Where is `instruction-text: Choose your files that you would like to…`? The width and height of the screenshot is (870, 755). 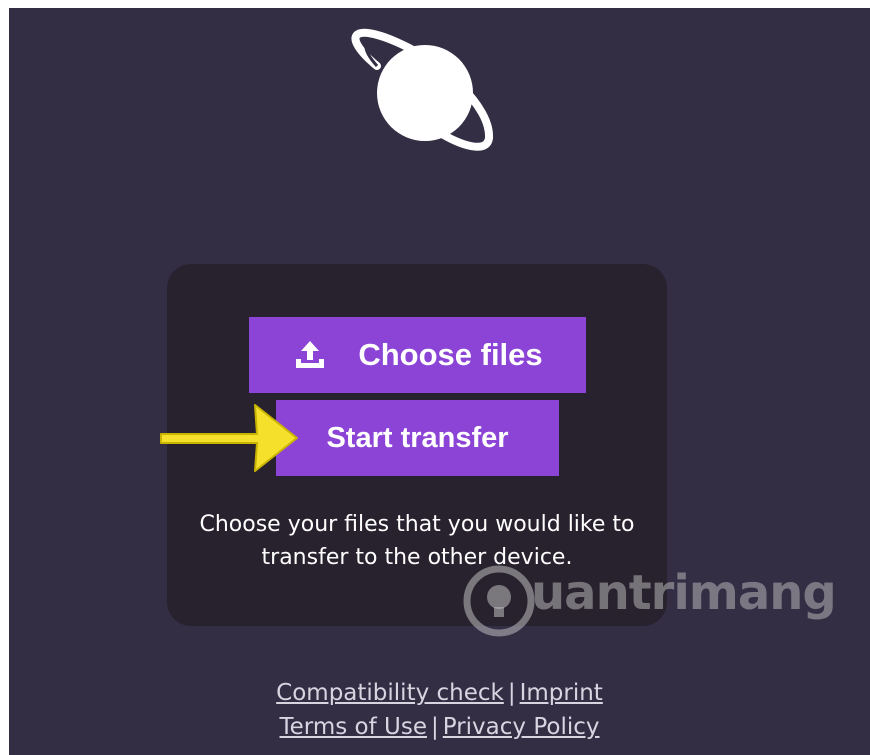 instruction-text: Choose your files that you would like to… is located at coordinates (417, 541).